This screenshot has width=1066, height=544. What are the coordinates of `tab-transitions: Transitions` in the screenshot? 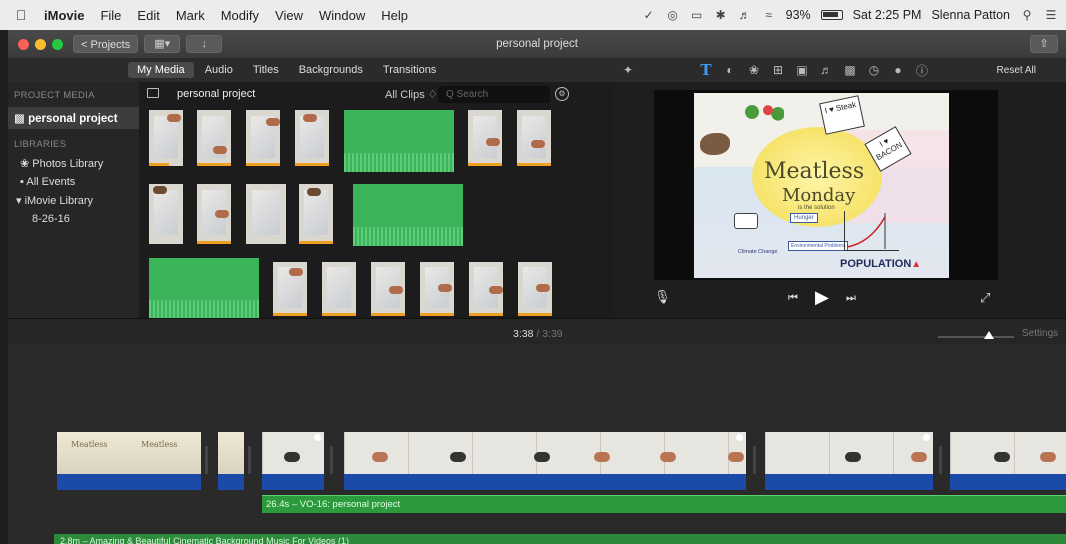 It's located at (409, 70).